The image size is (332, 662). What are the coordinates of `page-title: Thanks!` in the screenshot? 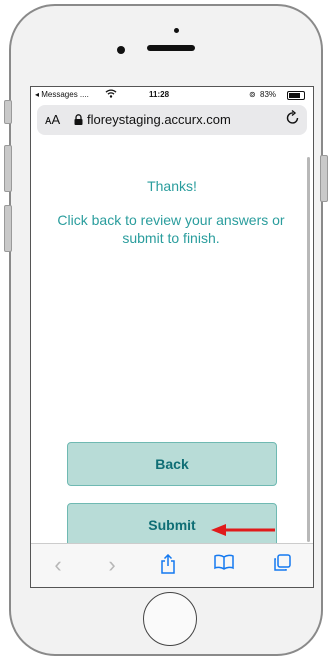 It's located at (172, 186).